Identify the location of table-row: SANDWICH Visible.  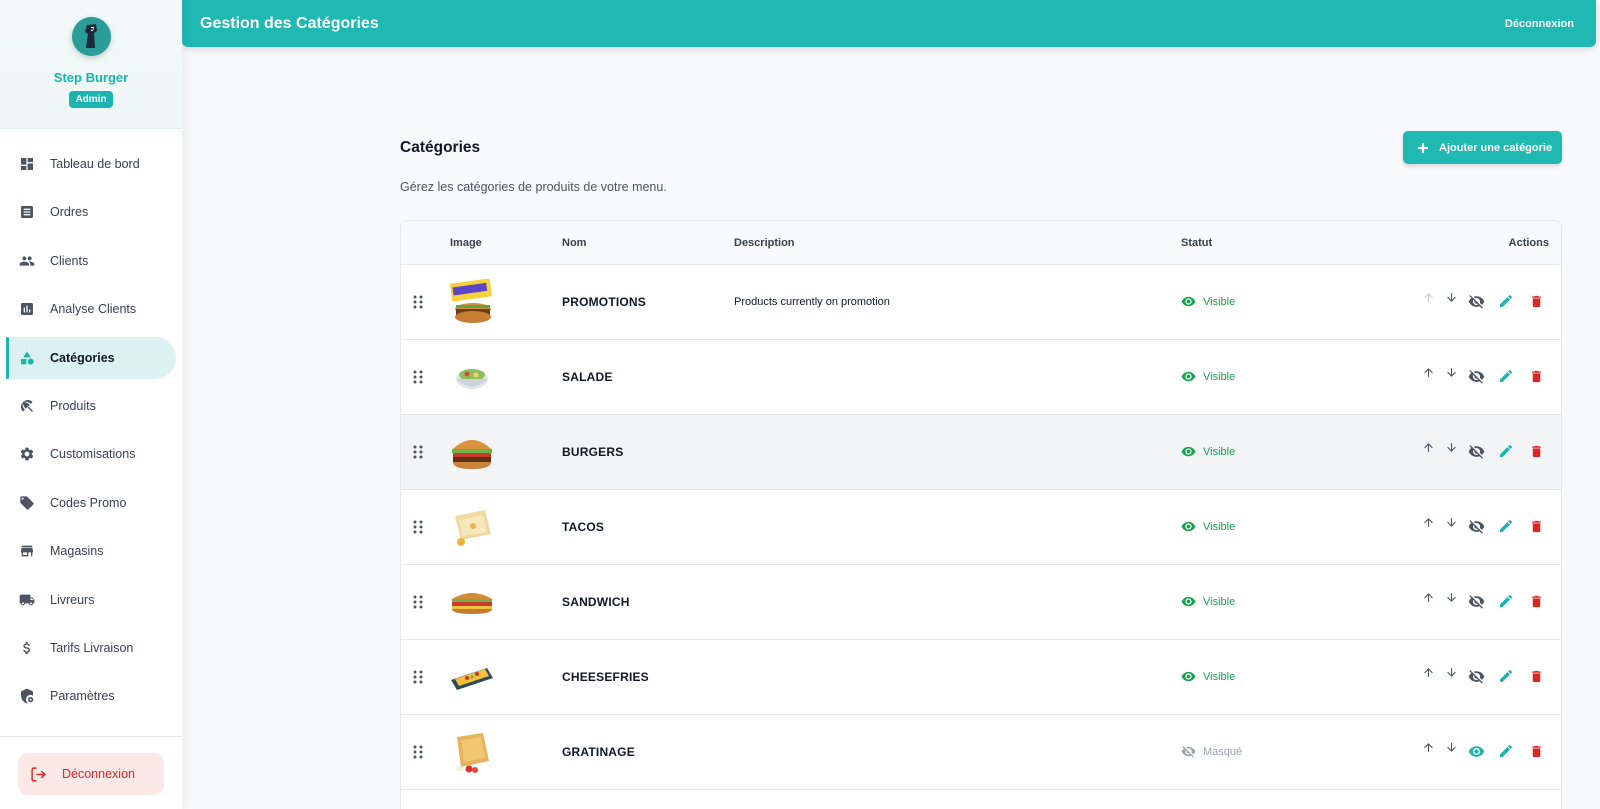
(981, 602).